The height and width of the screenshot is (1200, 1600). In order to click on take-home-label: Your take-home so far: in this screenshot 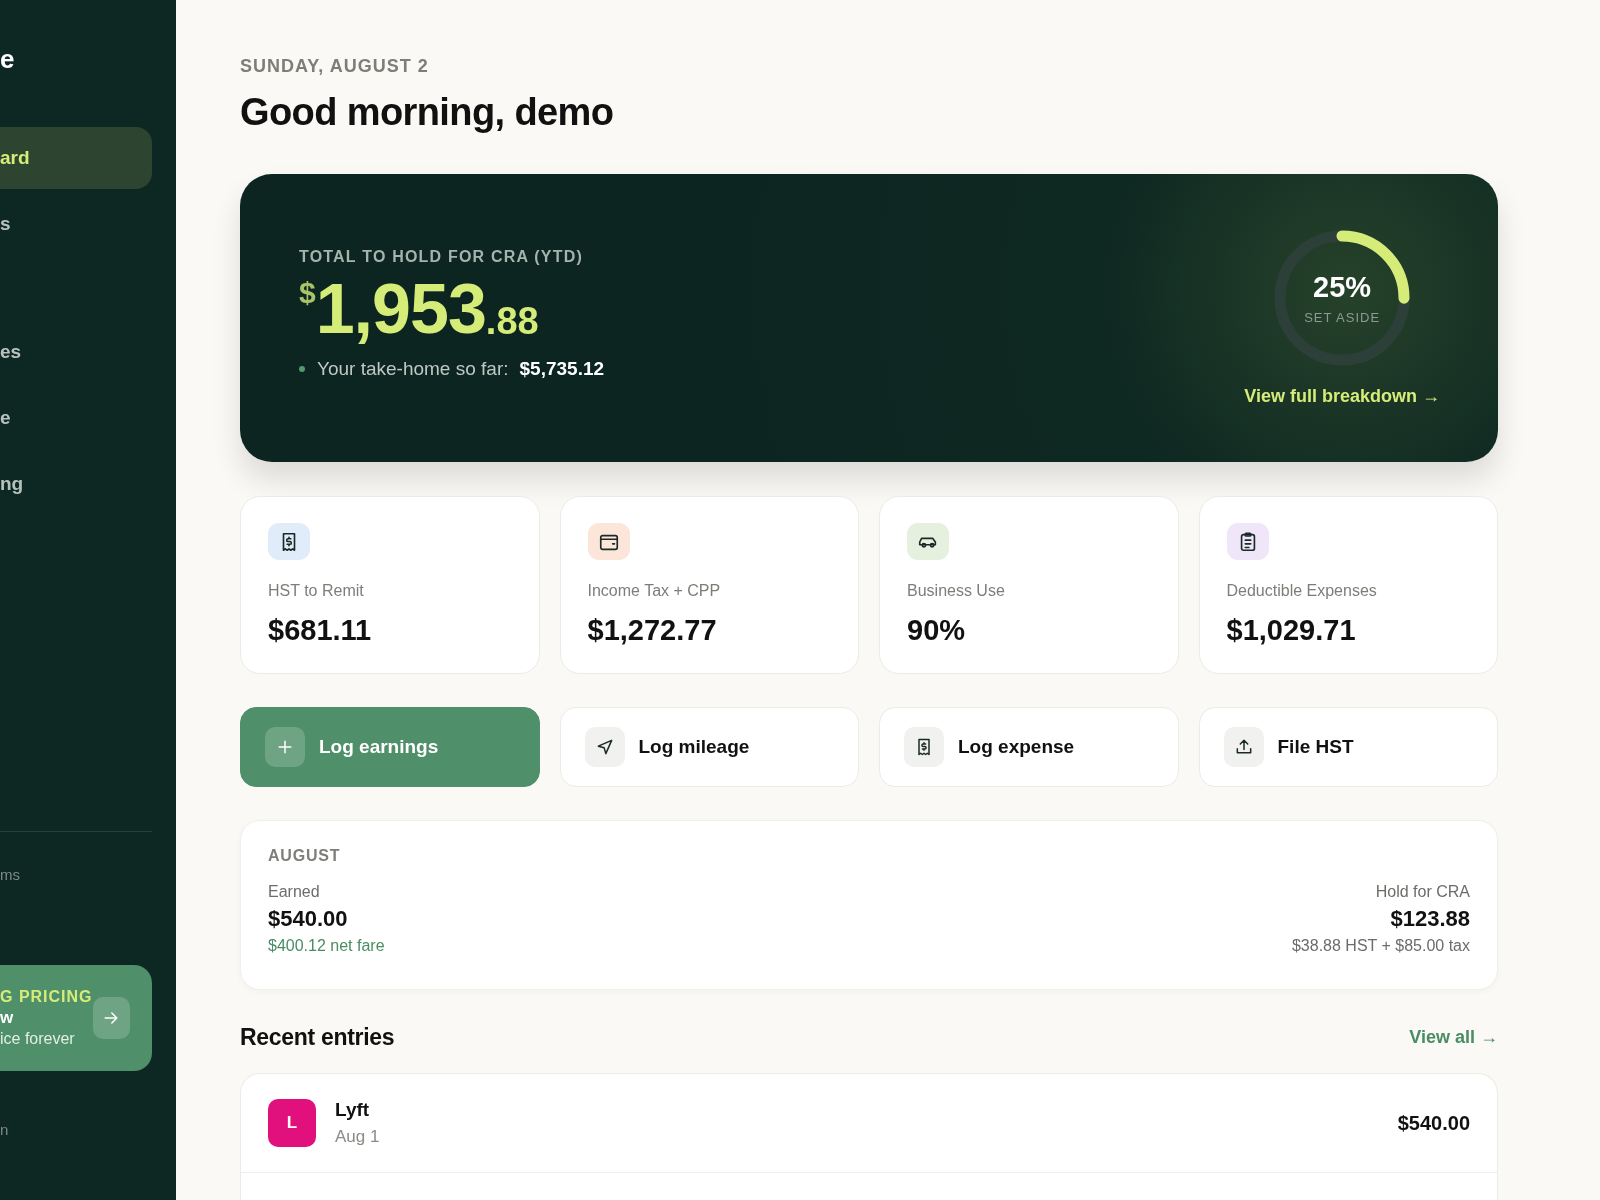, I will do `click(413, 369)`.